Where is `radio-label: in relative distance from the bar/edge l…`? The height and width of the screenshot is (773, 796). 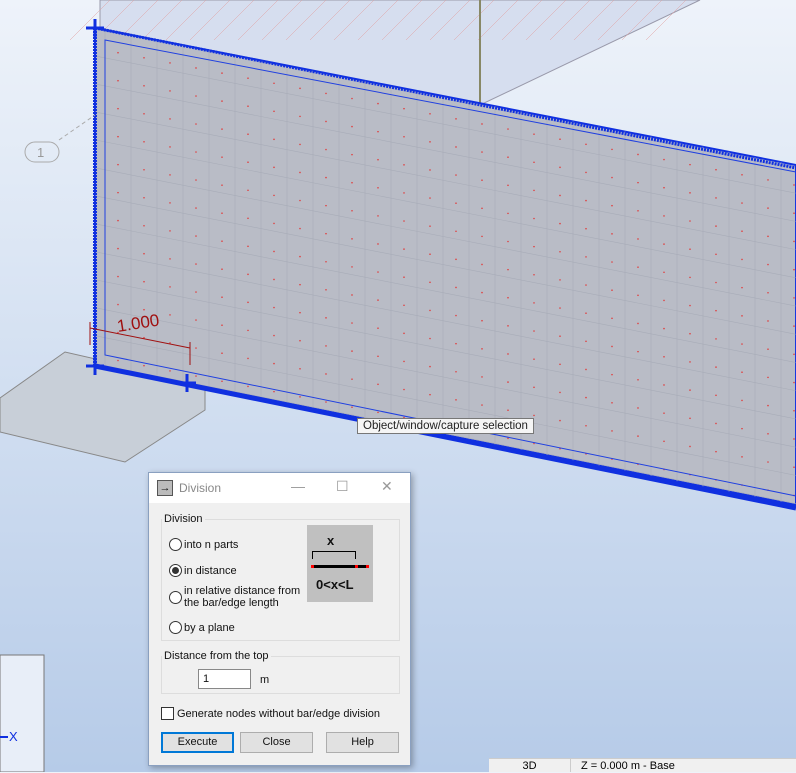 radio-label: in relative distance from the bar/edge l… is located at coordinates (242, 597).